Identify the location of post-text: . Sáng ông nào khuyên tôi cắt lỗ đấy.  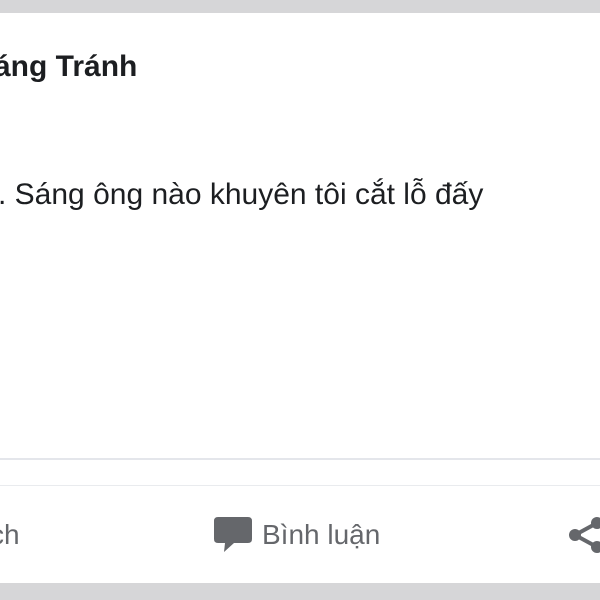
(242, 194).